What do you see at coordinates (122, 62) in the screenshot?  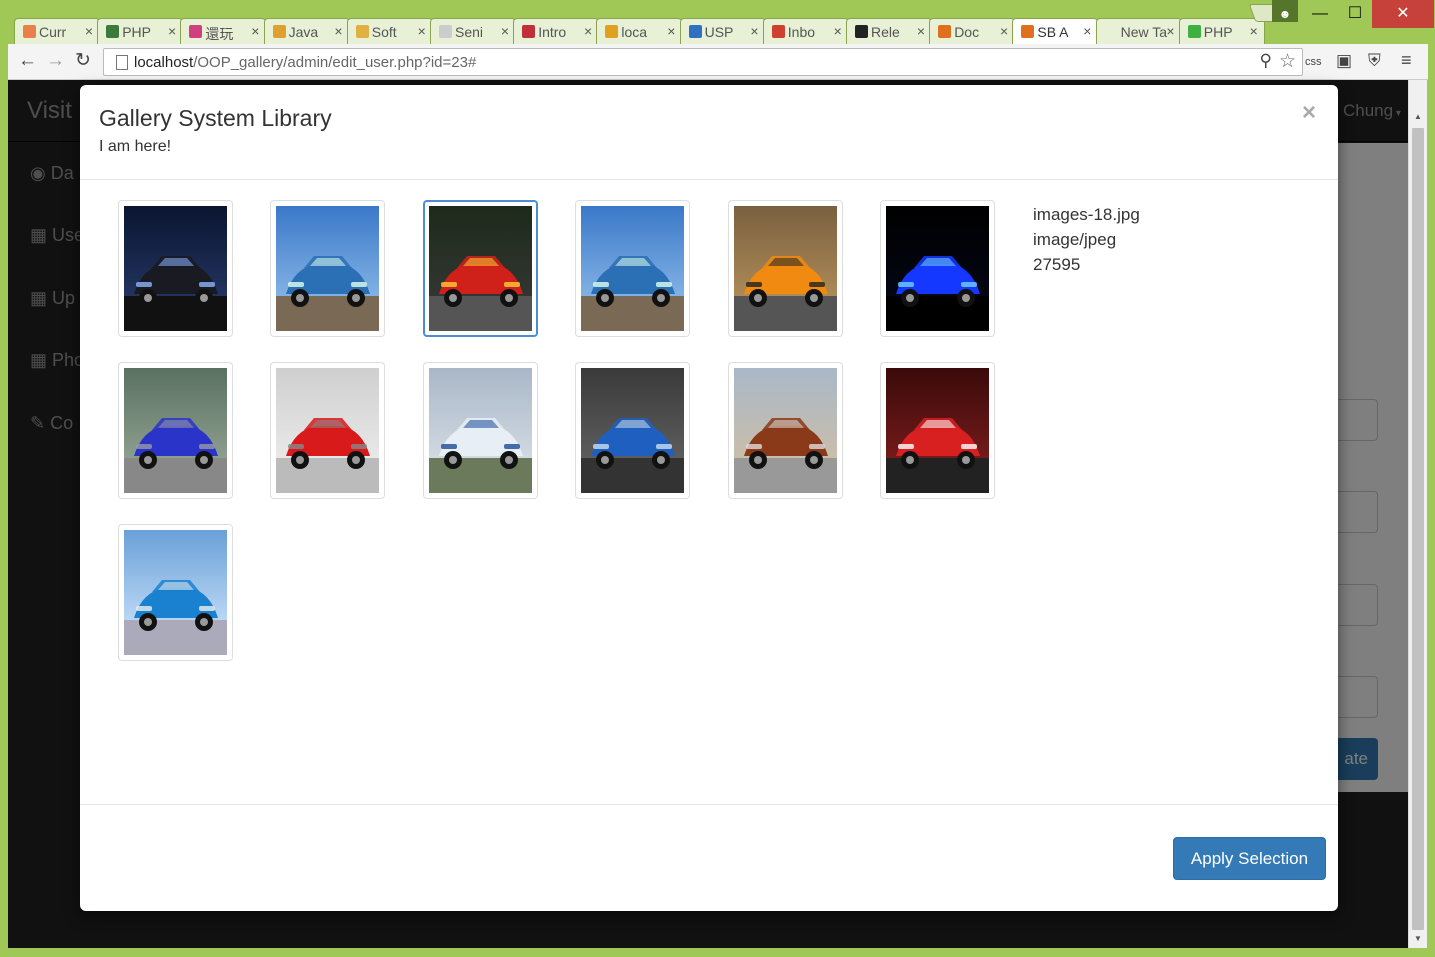 I see `page-icon` at bounding box center [122, 62].